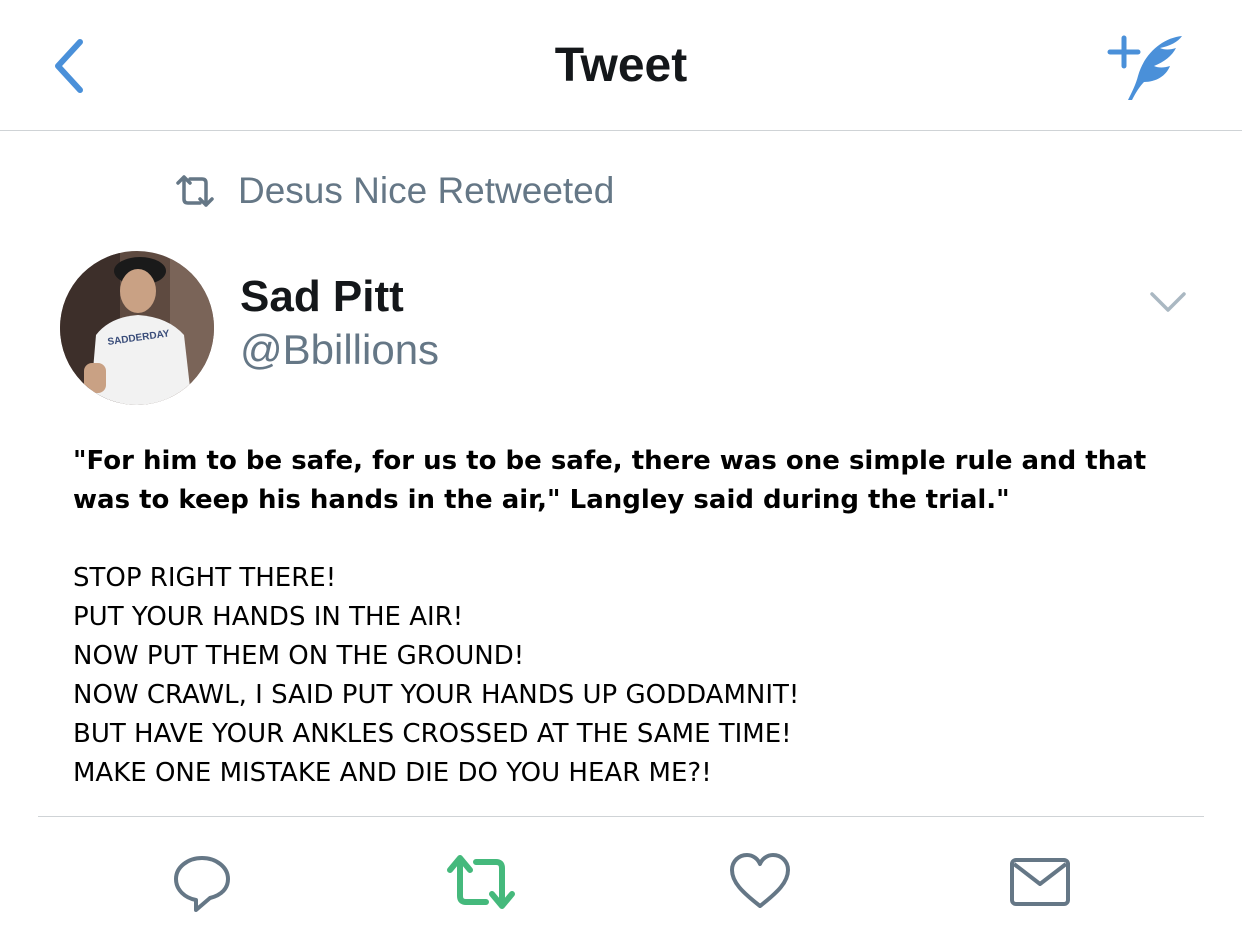 The height and width of the screenshot is (948, 1242). I want to click on retweet-context: Desus Nice Retweeted, so click(394, 191).